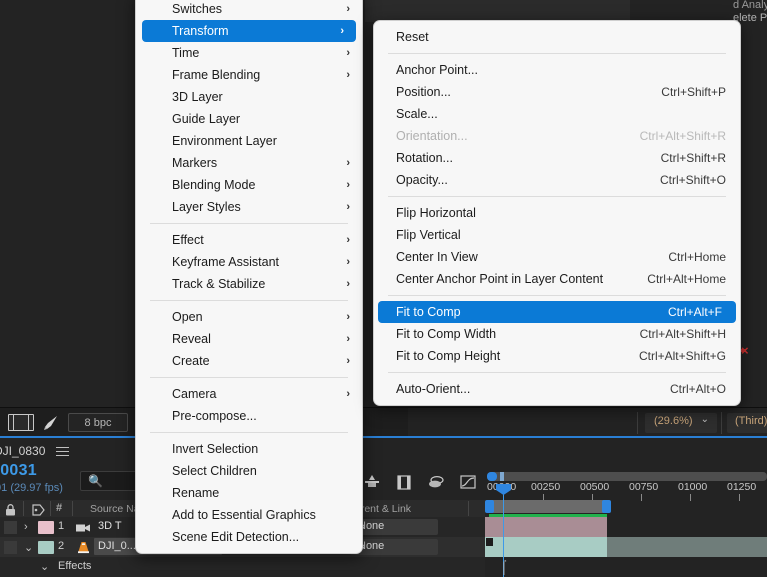 The height and width of the screenshot is (577, 767). Describe the element at coordinates (681, 423) in the screenshot. I see `zoom-level-dropdown: (29.6%) ⌄` at that location.